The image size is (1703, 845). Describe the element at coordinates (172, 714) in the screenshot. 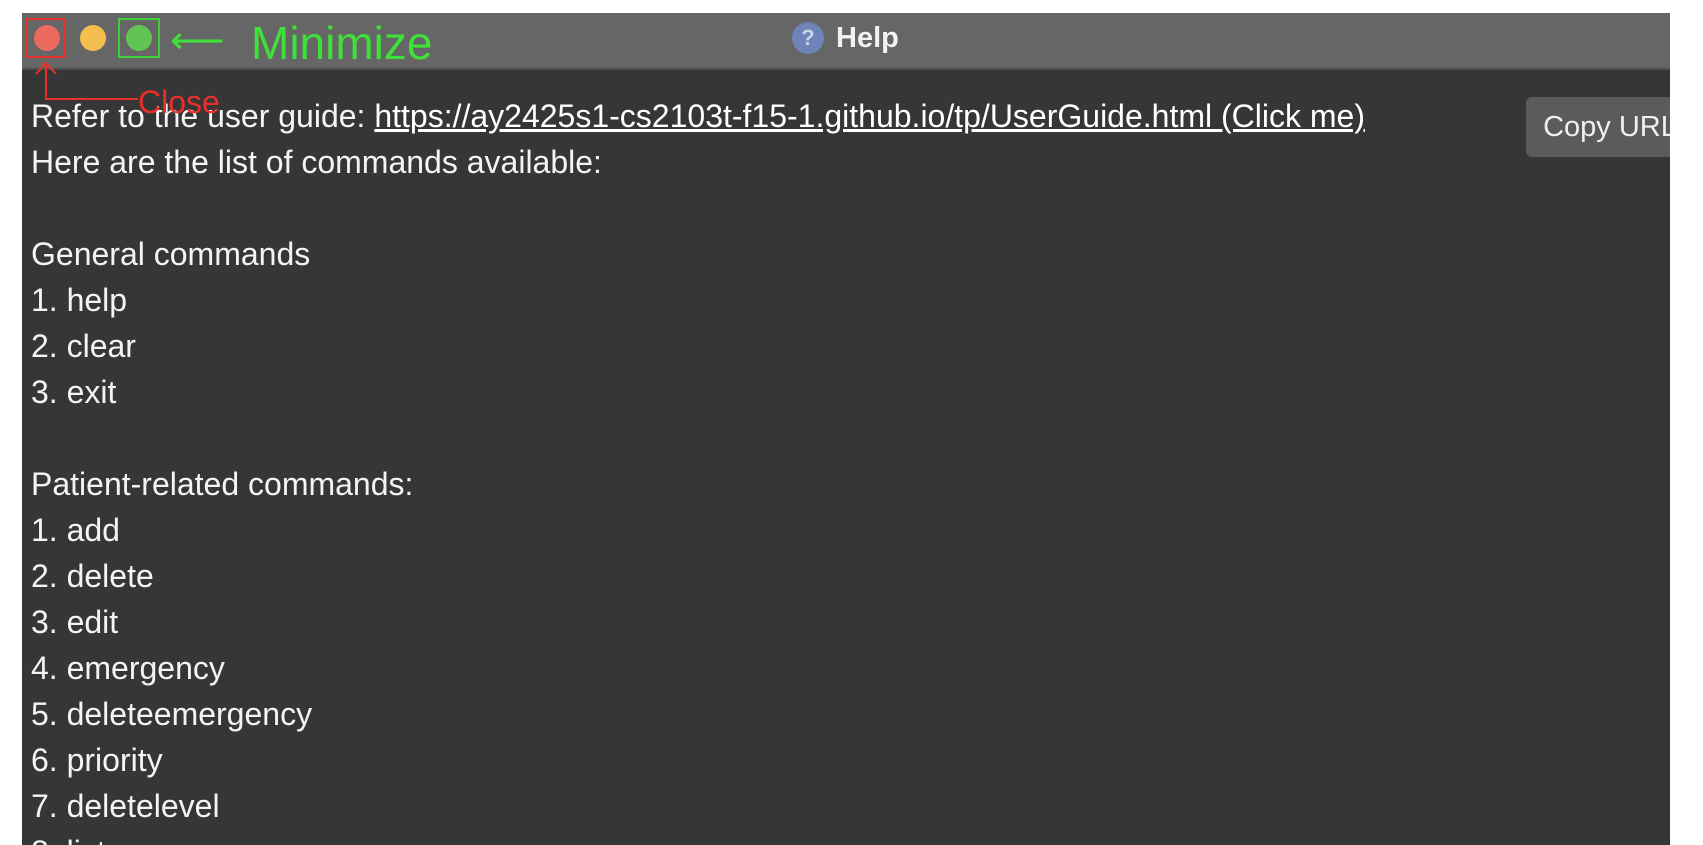

I see `patient-command-item: 5. deleteemergency` at that location.